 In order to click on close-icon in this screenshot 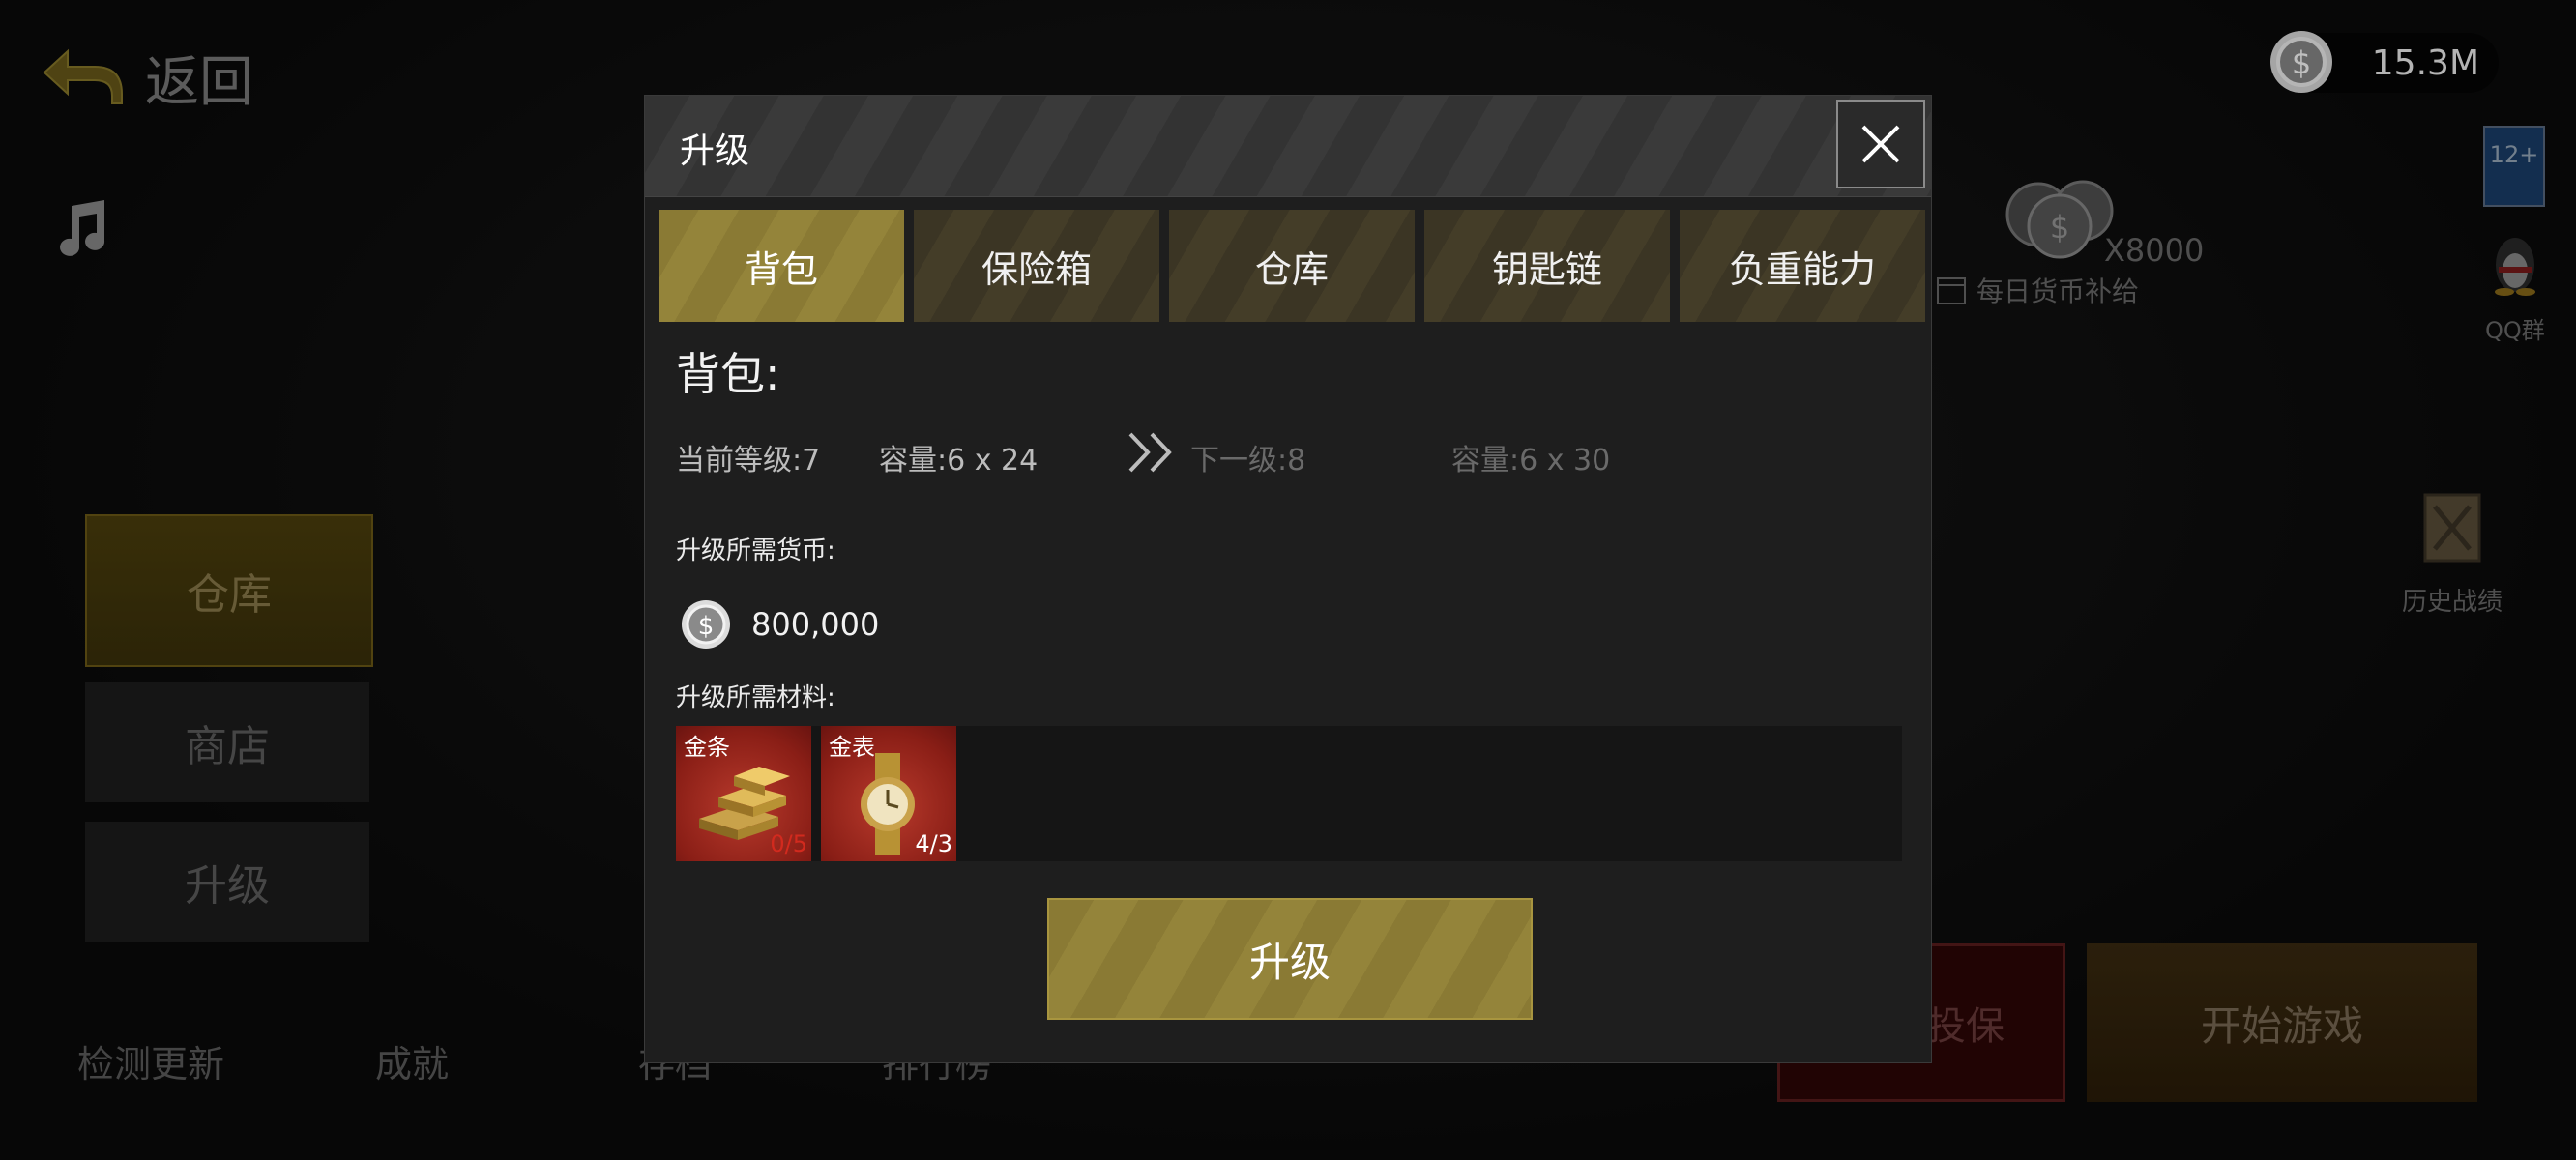, I will do `click(1880, 144)`.